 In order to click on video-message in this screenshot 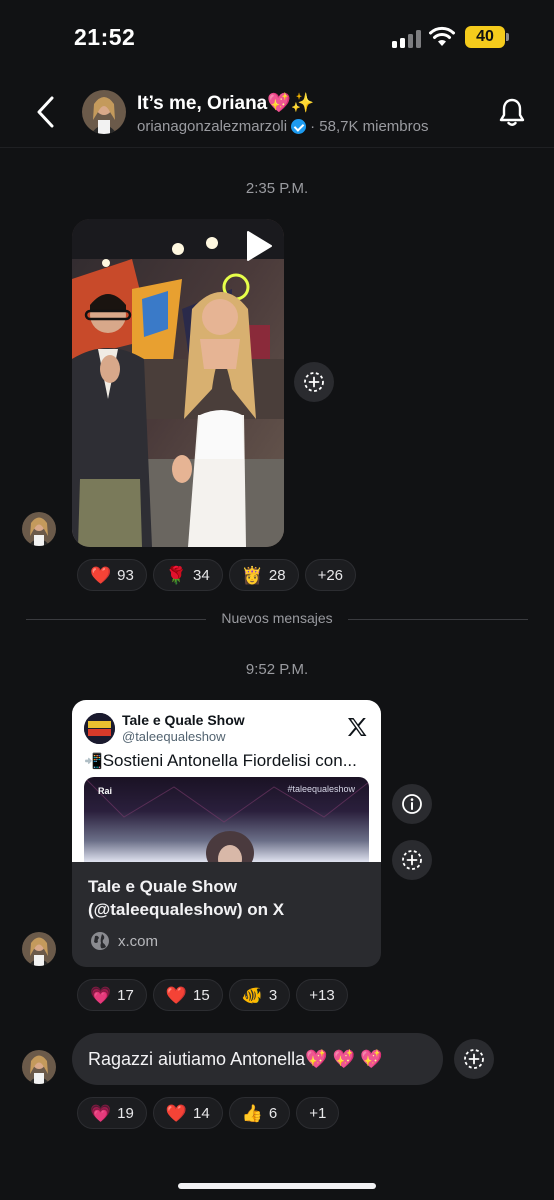, I will do `click(178, 383)`.